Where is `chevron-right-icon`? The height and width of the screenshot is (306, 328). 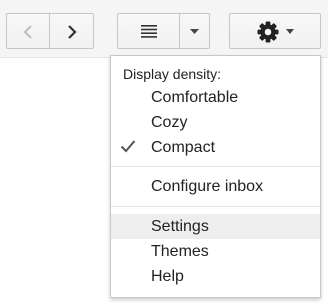 chevron-right-icon is located at coordinates (72, 32).